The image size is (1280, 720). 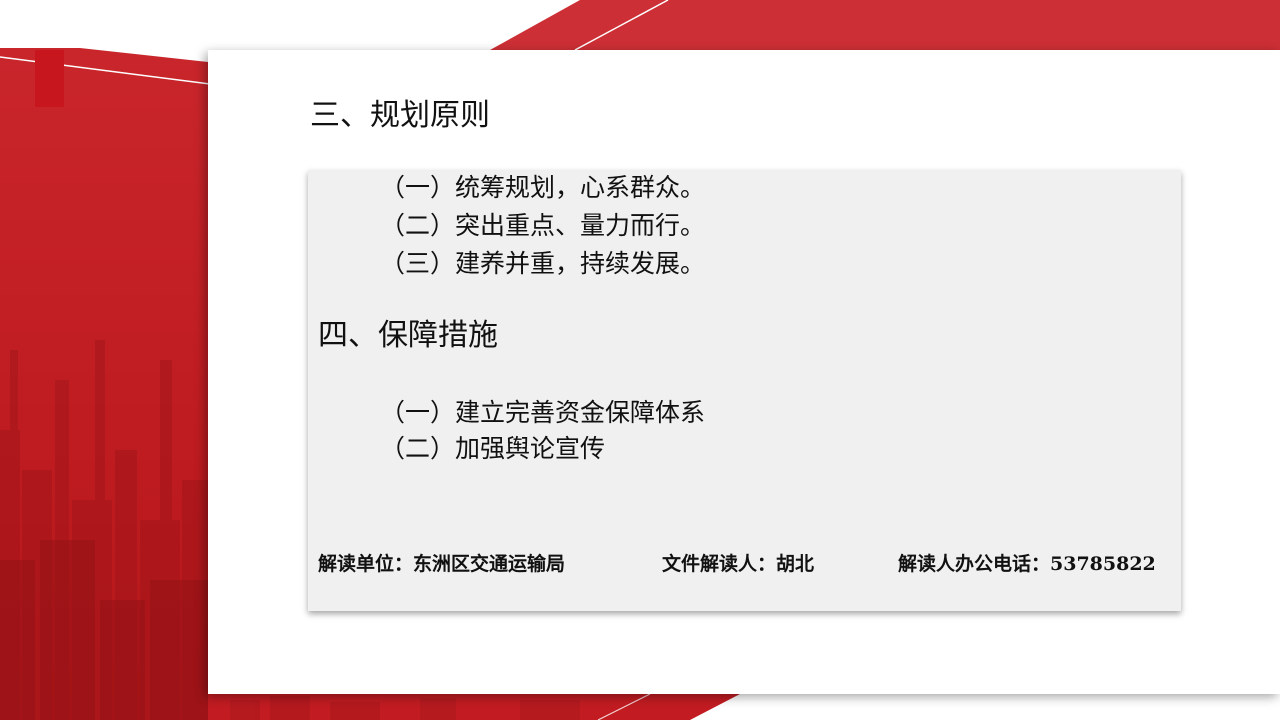 What do you see at coordinates (543, 225) in the screenshot?
I see `principle-item: （二）突出重点、量力而行。` at bounding box center [543, 225].